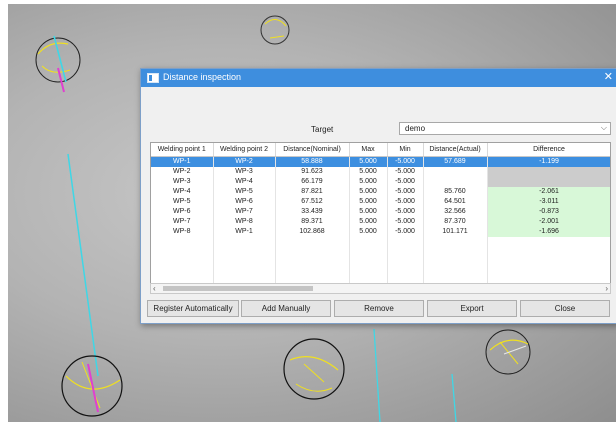 Image resolution: width=616 pixels, height=422 pixels. I want to click on table-row: WP-1 WP-2 58.888 5.000 -5.000 57.689 -1.199, so click(380, 161).